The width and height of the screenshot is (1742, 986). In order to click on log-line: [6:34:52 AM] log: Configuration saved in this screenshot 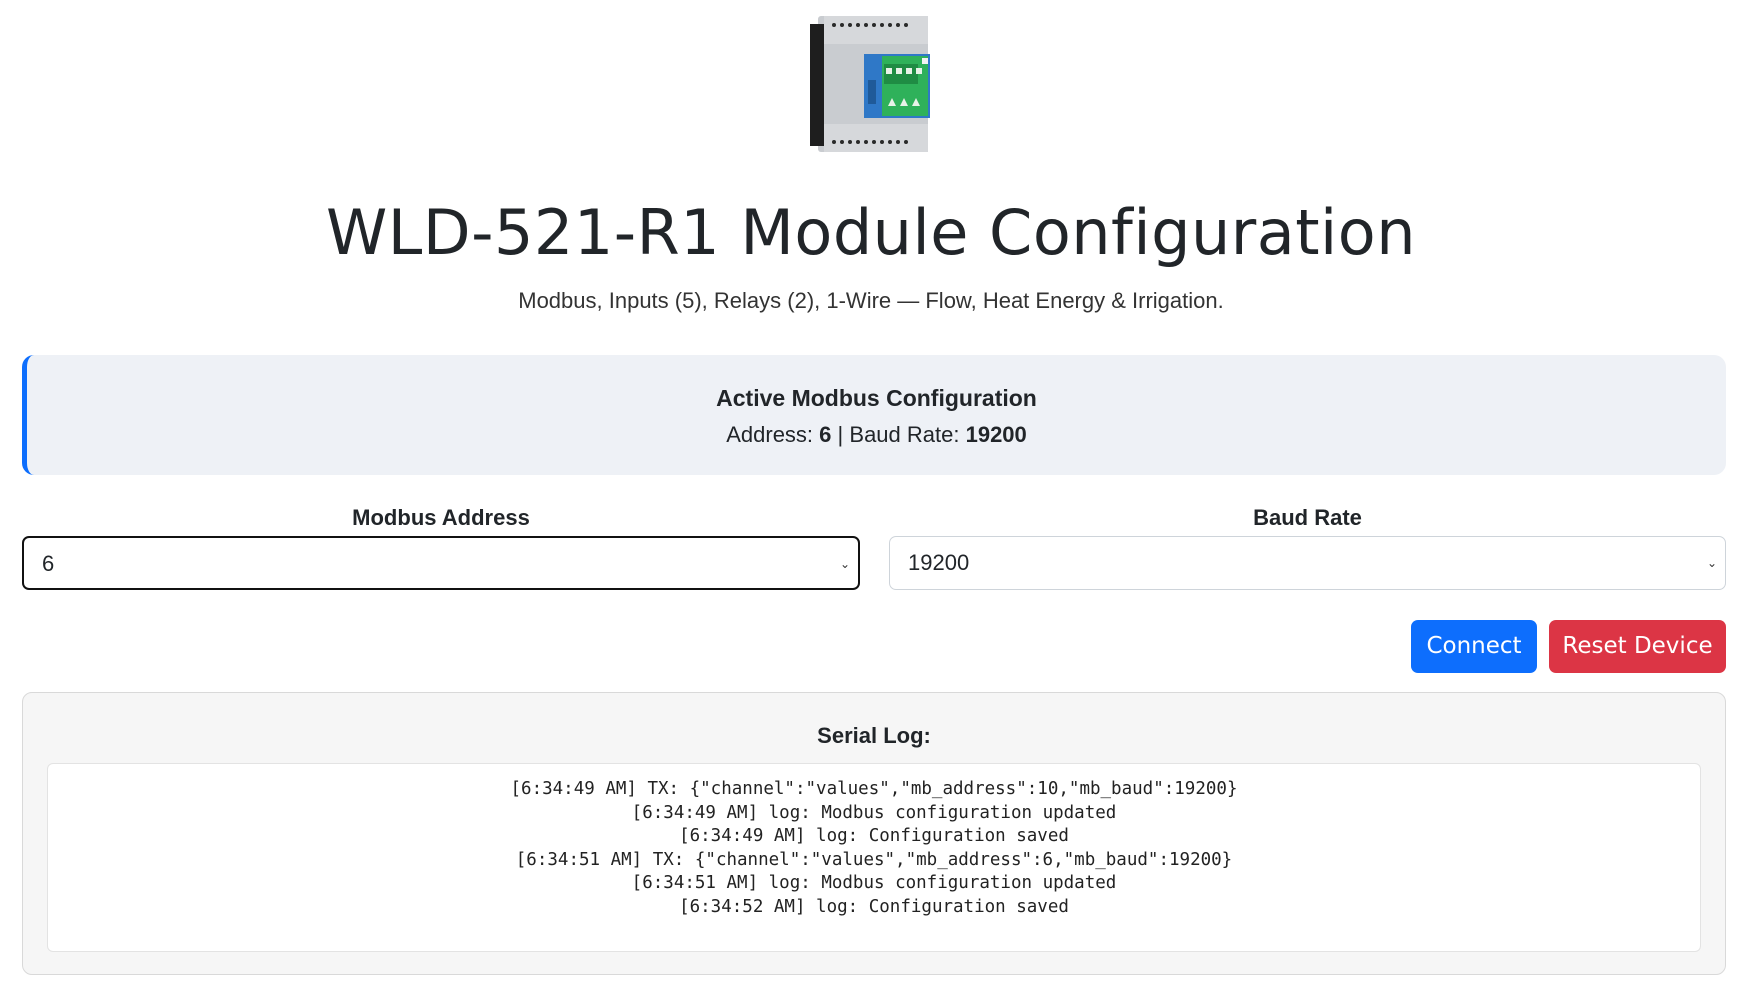, I will do `click(874, 906)`.